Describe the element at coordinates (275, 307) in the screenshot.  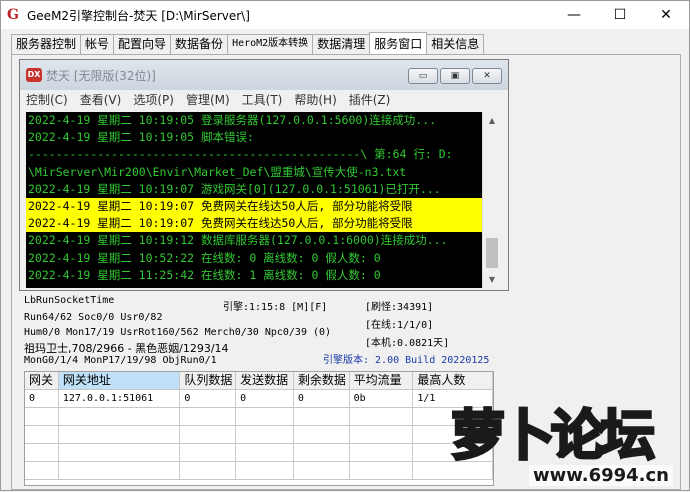
I see `engine-time: 引擎:1:15:8 [M][F]` at that location.